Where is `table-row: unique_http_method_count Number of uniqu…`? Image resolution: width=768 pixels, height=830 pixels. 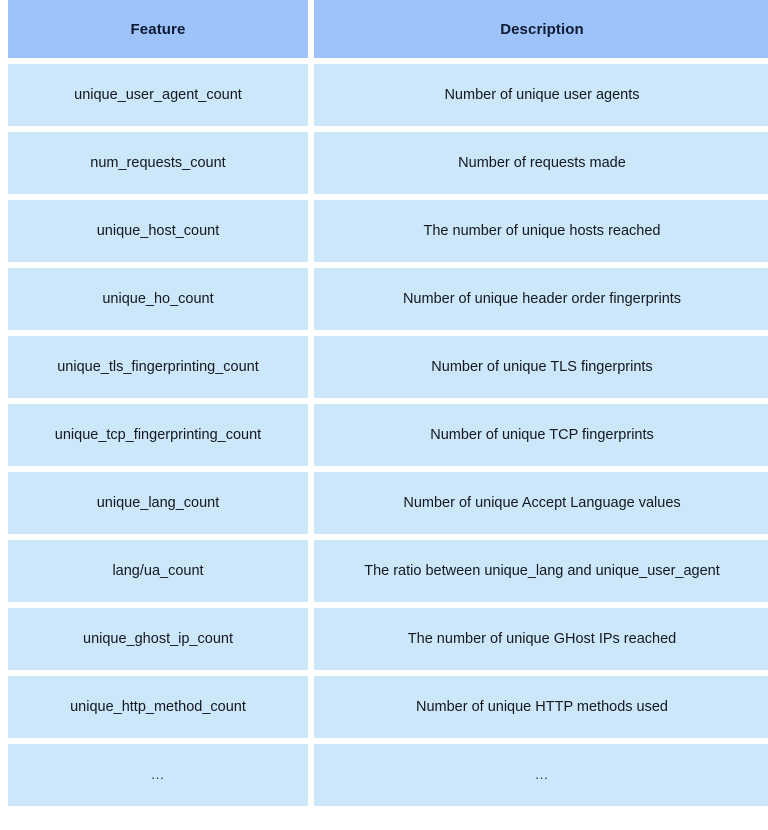
table-row: unique_http_method_count Number of uniqu… is located at coordinates (388, 707).